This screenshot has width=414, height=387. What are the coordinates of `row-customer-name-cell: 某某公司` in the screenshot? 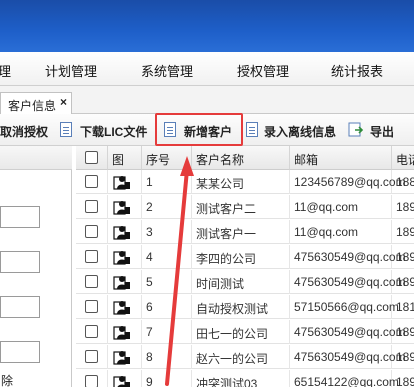 It's located at (241, 182).